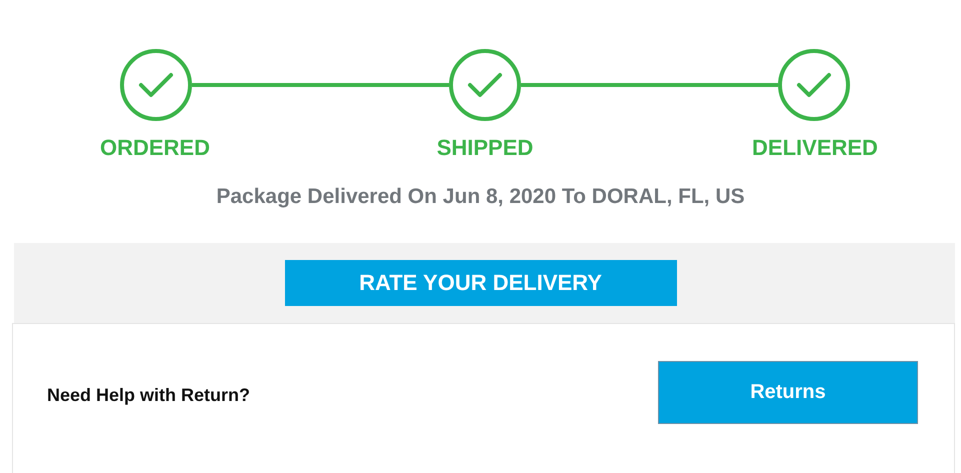 This screenshot has width=961, height=473. What do you see at coordinates (480, 283) in the screenshot?
I see `rate-delivery-button: RATE YOUR DELIVERY` at bounding box center [480, 283].